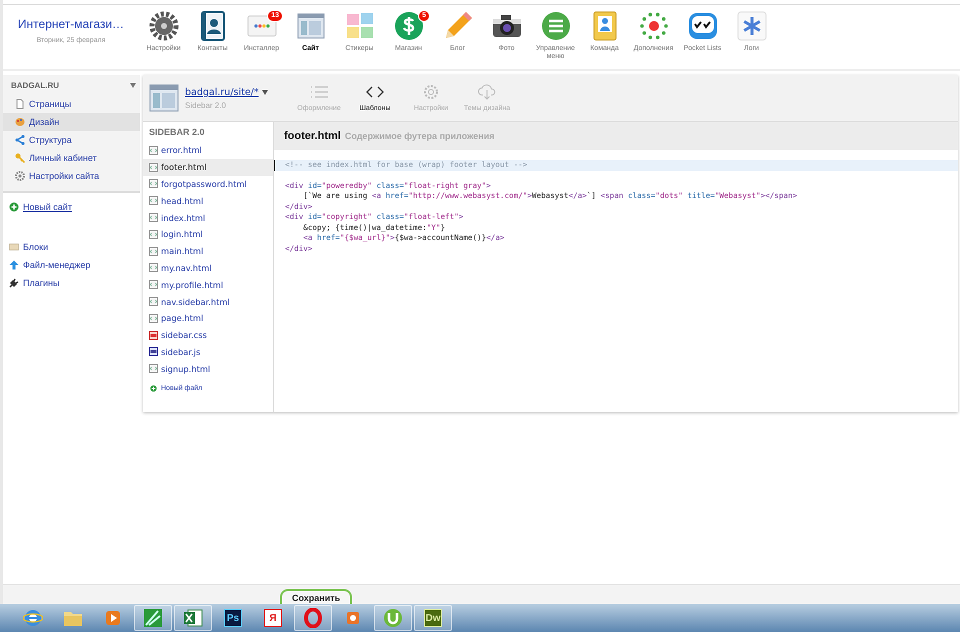 Image resolution: width=960 pixels, height=632 pixels. Describe the element at coordinates (71, 247) in the screenshot. I see `sidebar-item: Блоки` at that location.